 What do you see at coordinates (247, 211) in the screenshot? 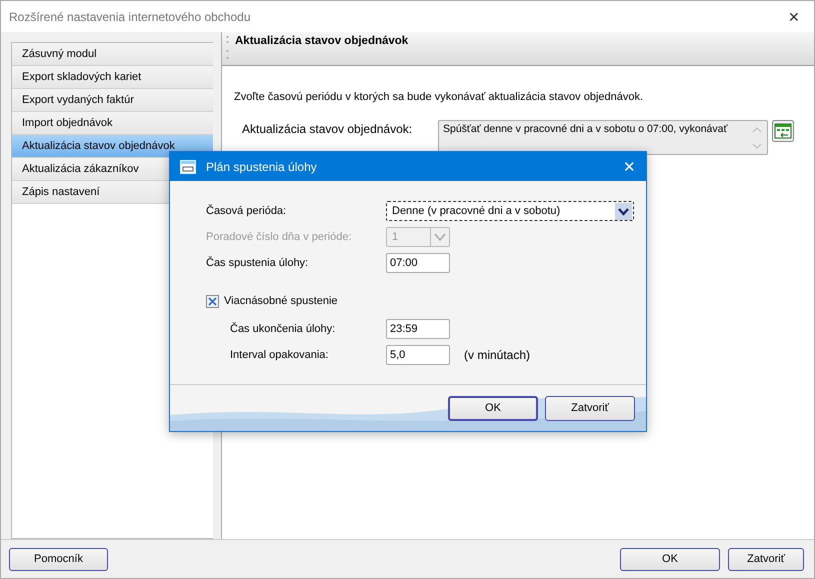
I see `field-label: Časová perióda:` at bounding box center [247, 211].